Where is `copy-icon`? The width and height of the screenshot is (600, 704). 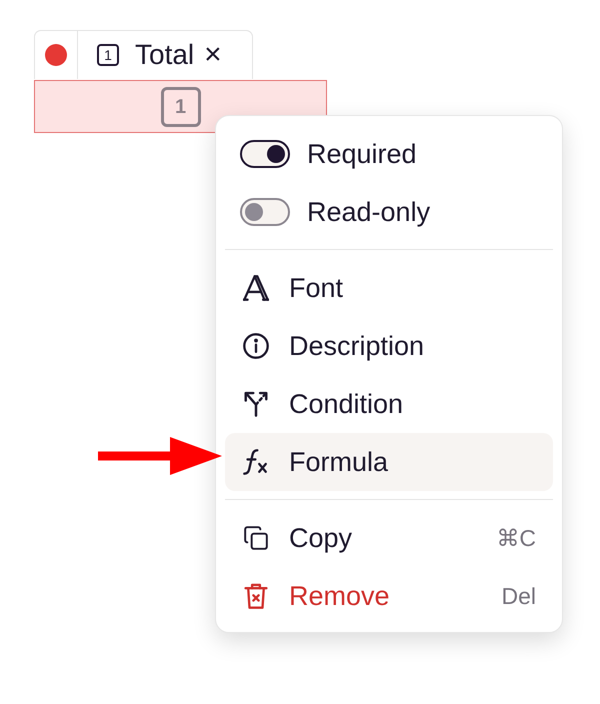 copy-icon is located at coordinates (256, 538).